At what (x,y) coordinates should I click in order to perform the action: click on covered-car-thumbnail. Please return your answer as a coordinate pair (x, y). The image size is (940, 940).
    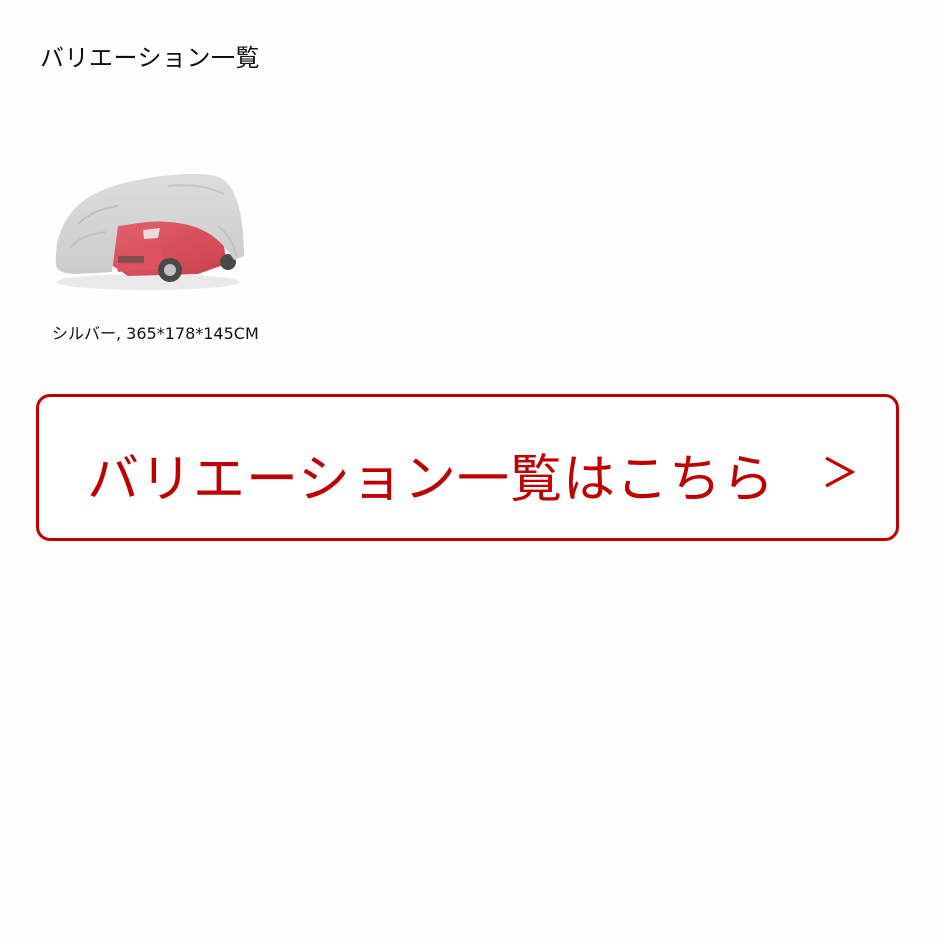
    Looking at the image, I should click on (148, 229).